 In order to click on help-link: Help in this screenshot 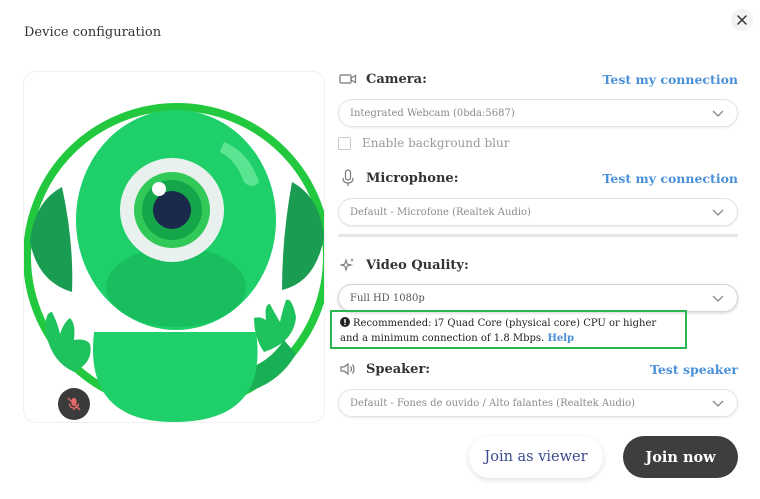, I will do `click(560, 338)`.